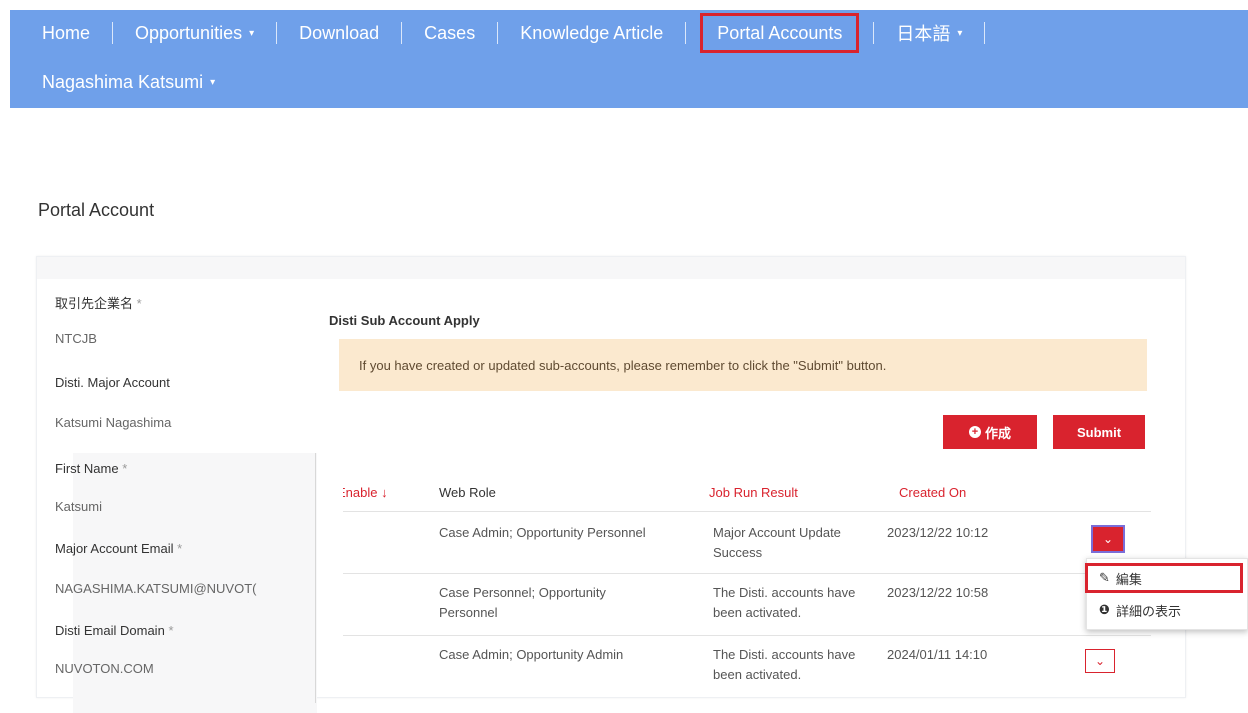  What do you see at coordinates (777, 532) in the screenshot?
I see `row1-job-result-line1: Major Account Update` at bounding box center [777, 532].